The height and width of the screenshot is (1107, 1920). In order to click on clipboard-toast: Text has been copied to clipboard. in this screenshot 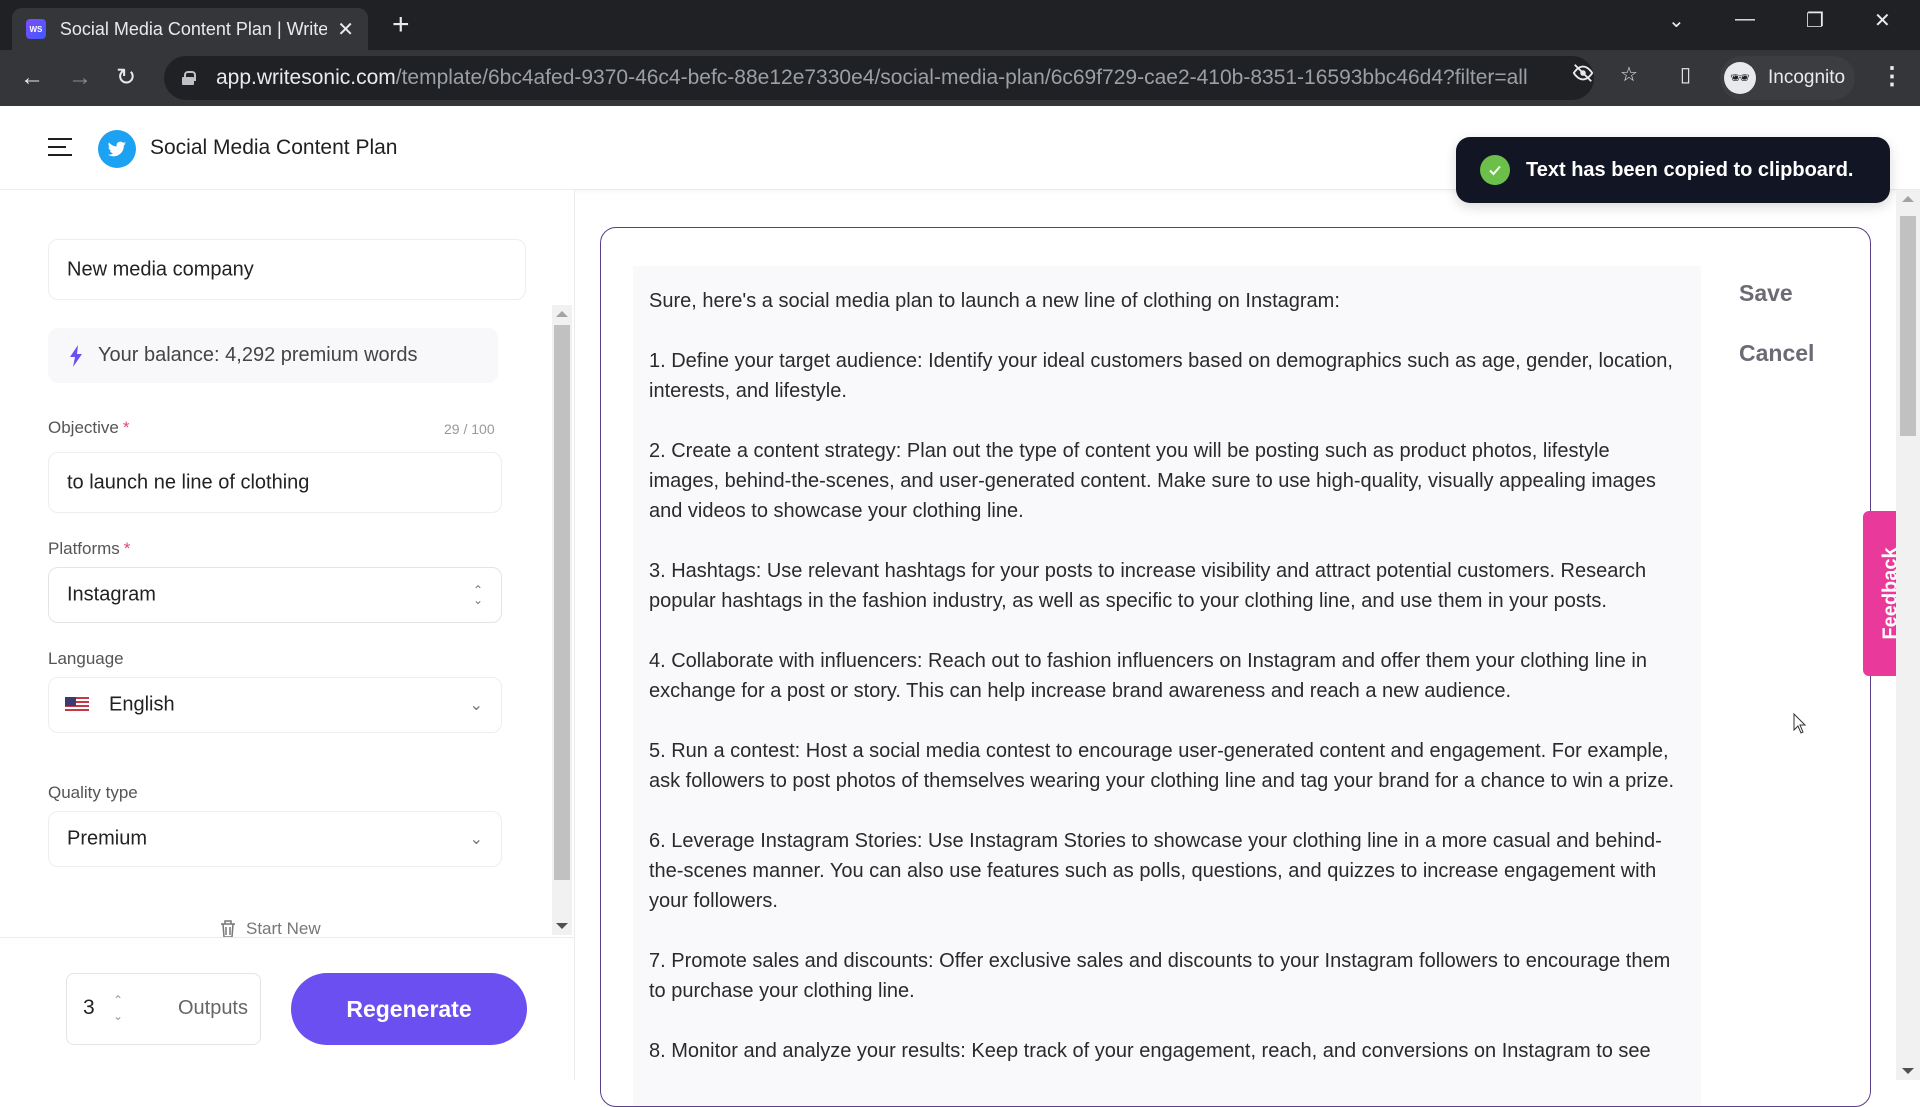, I will do `click(1673, 170)`.